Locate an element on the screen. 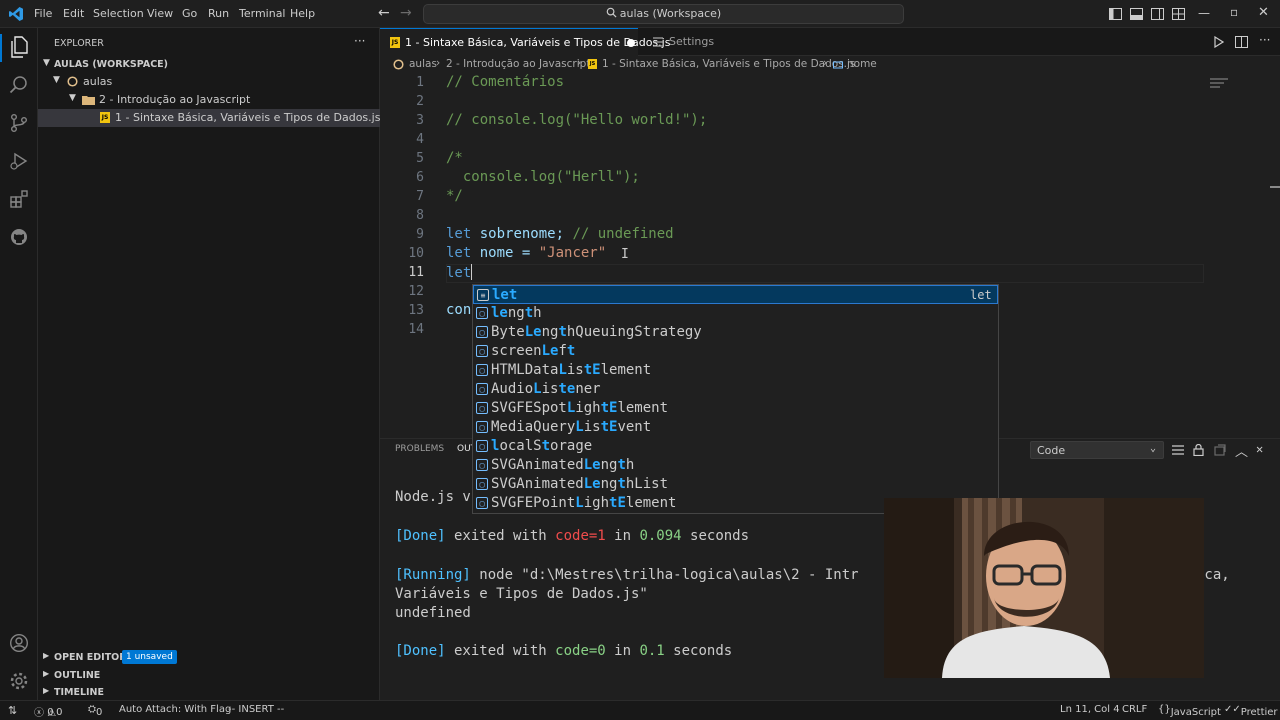 Image resolution: width=1280 pixels, height=720 pixels. maximize-panel-icon: ︿ is located at coordinates (1241, 450).